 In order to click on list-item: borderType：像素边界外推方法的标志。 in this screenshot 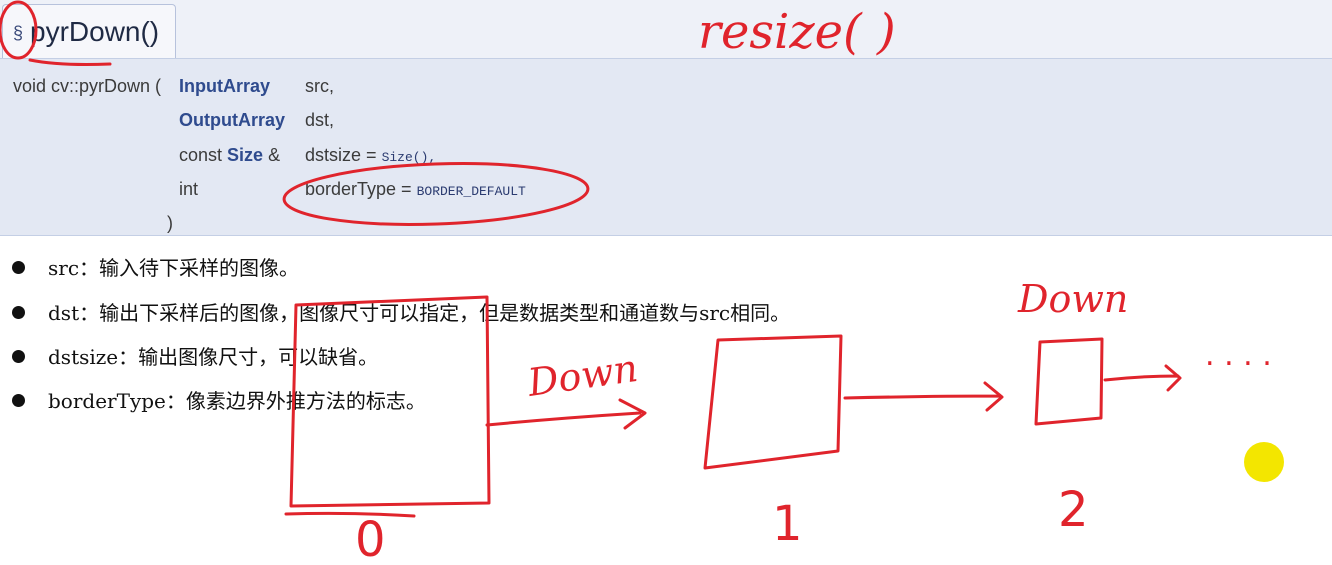, I will do `click(219, 399)`.